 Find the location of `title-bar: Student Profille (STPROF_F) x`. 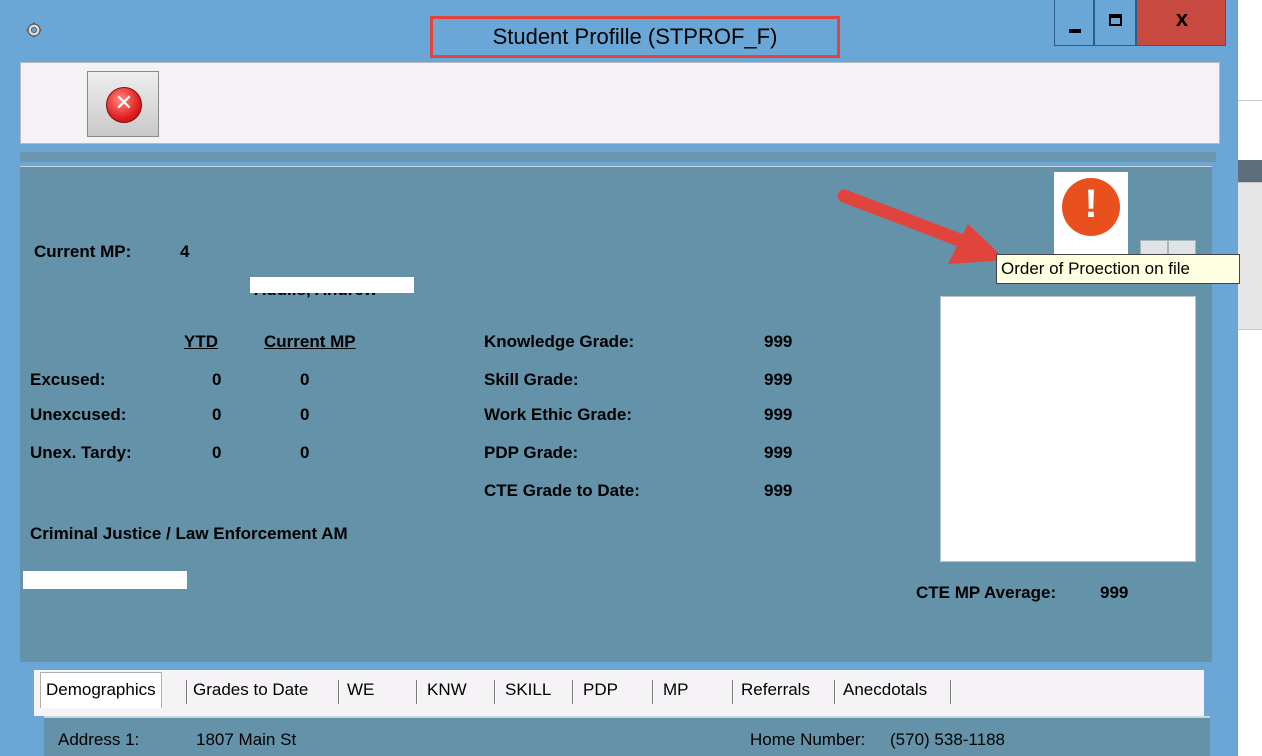

title-bar: Student Profille (STPROF_F) x is located at coordinates (619, 31).